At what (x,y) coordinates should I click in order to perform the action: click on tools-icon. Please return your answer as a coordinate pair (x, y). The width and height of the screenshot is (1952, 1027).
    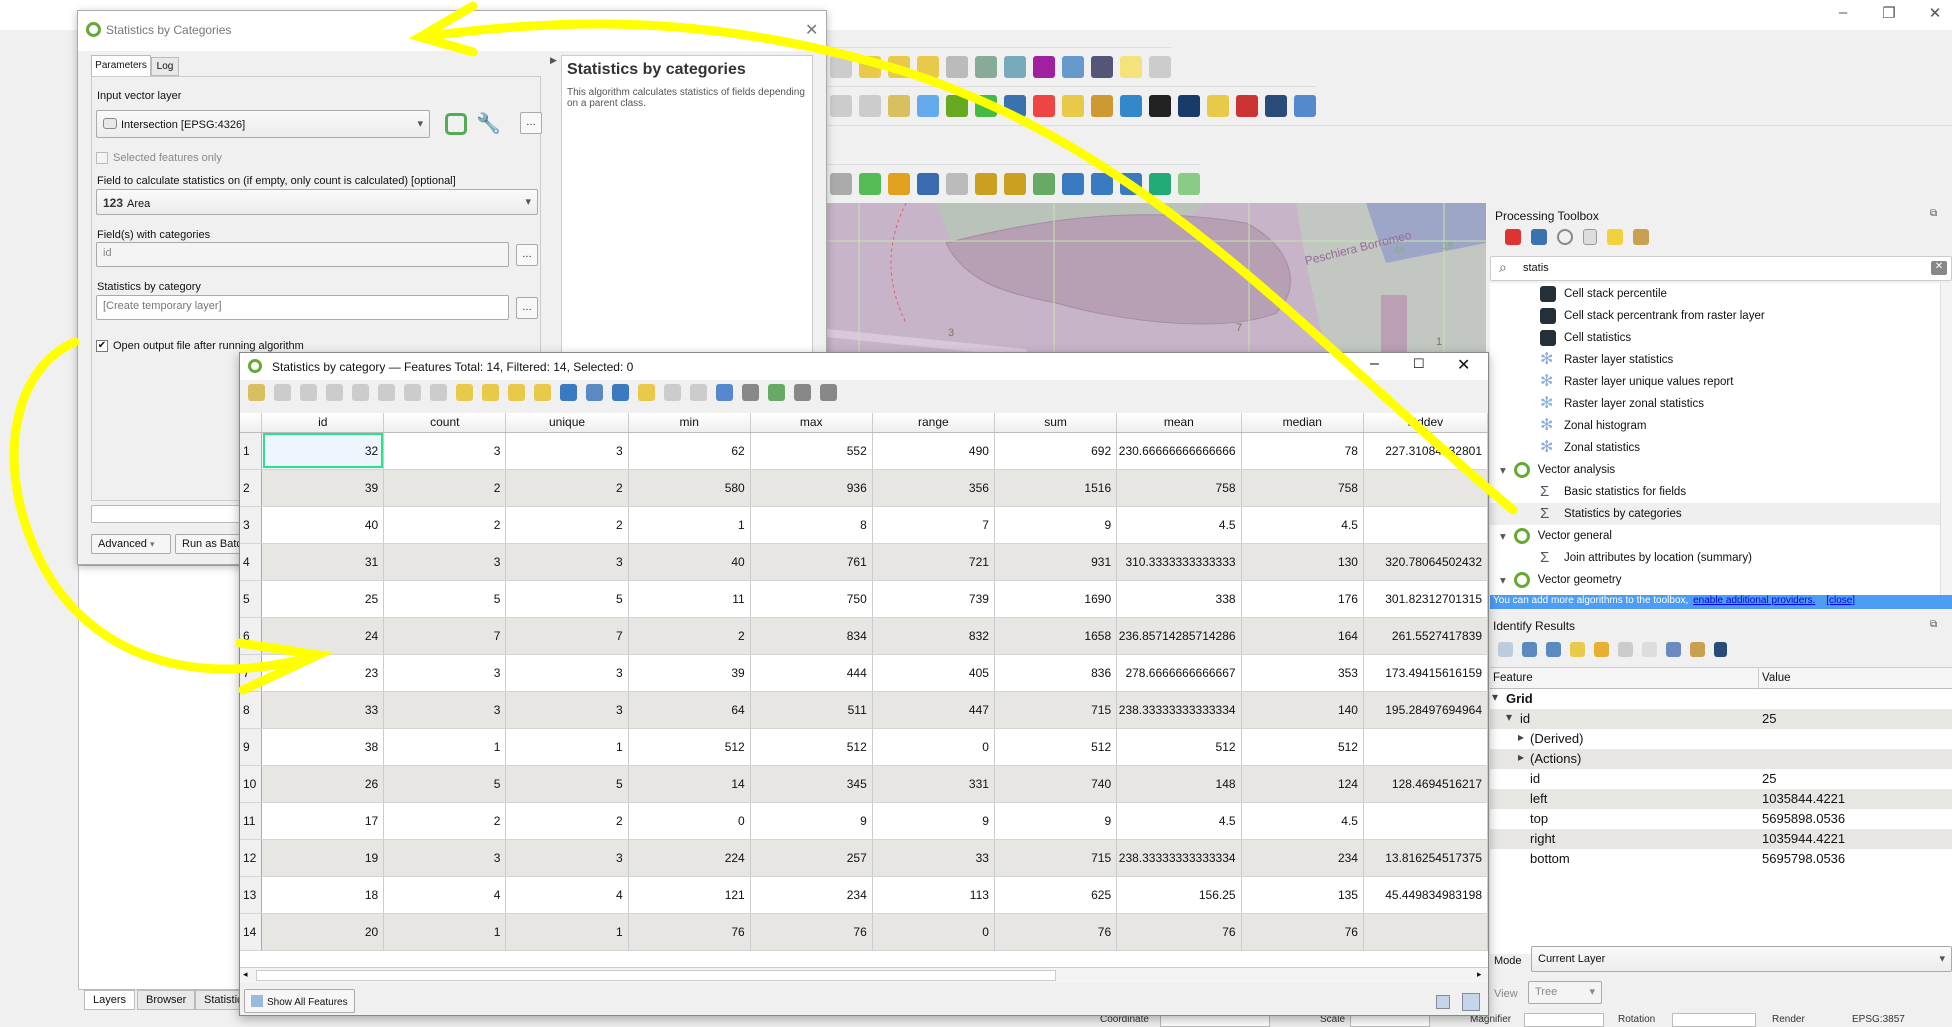
    Looking at the image, I should click on (1044, 183).